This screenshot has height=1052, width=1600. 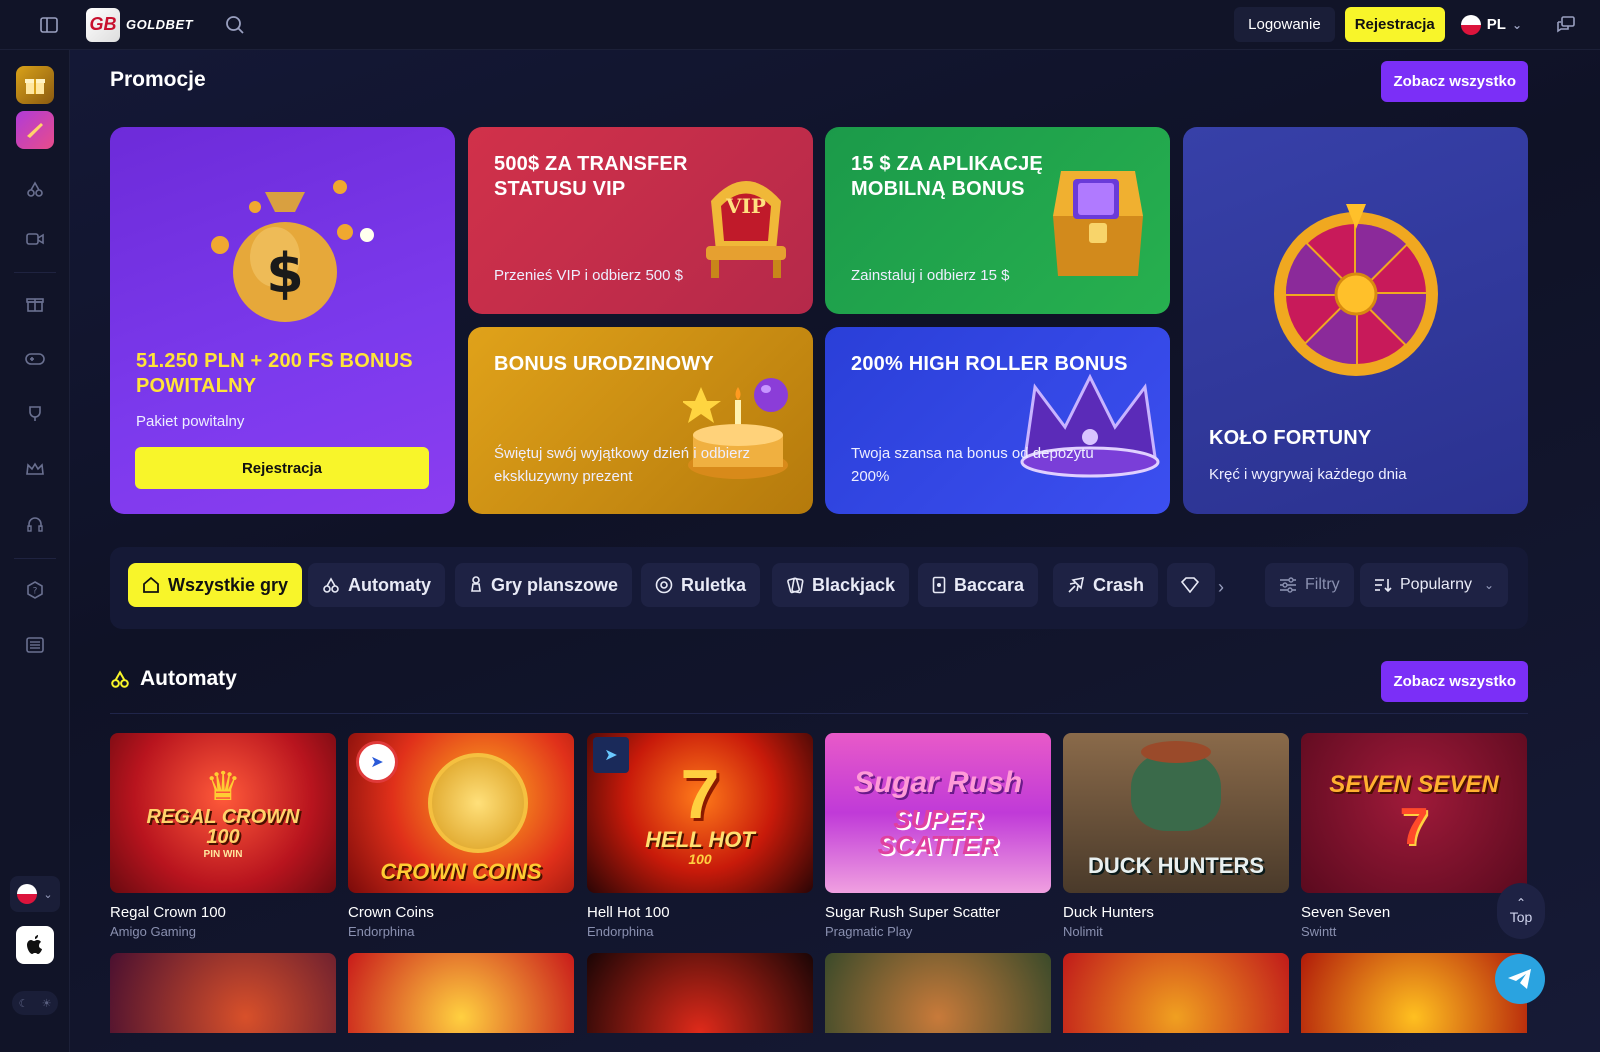 I want to click on game-art-subtitle: SUPER SCATTER, so click(x=938, y=832).